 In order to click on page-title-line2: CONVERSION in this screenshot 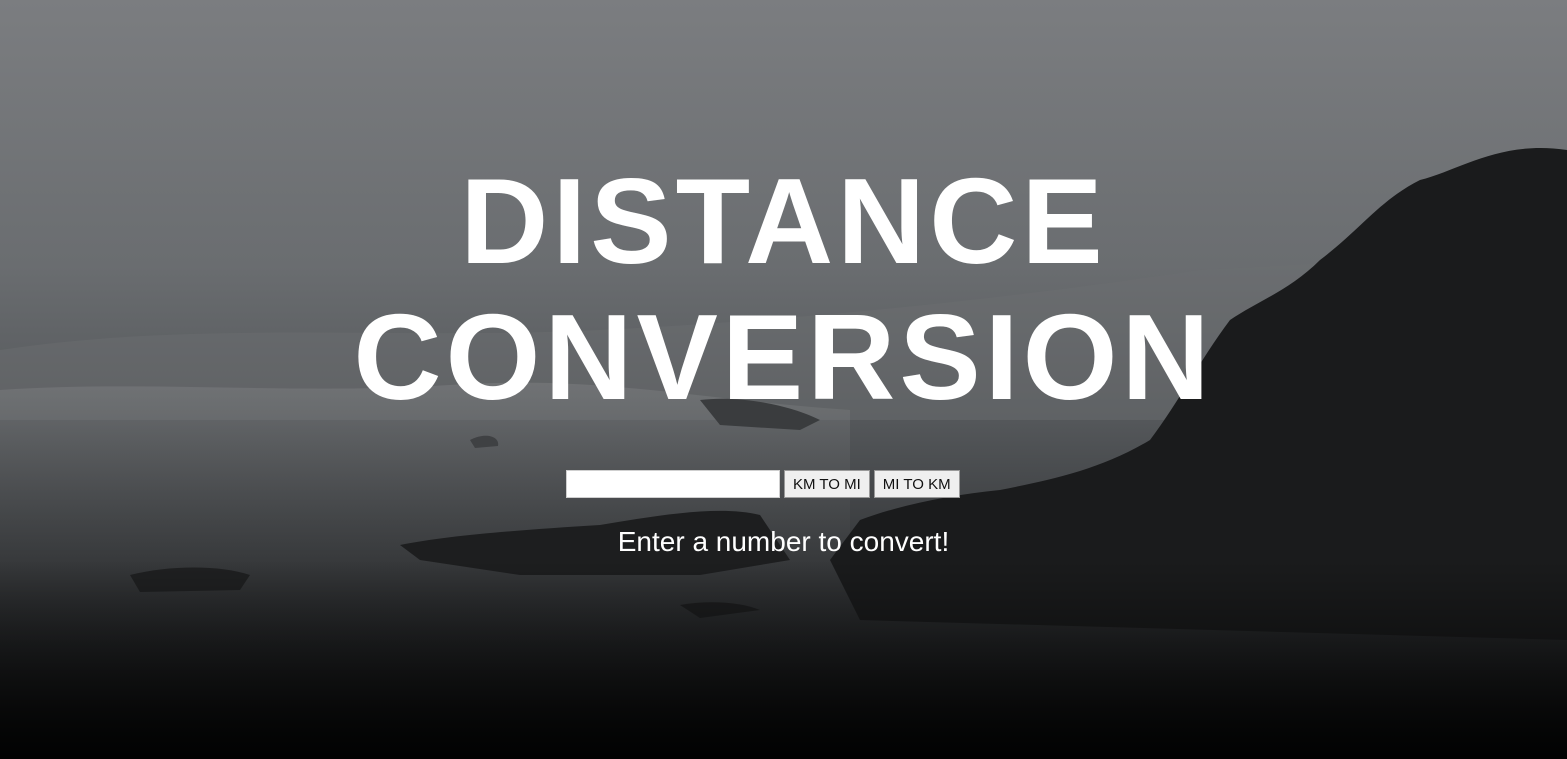, I will do `click(783, 357)`.